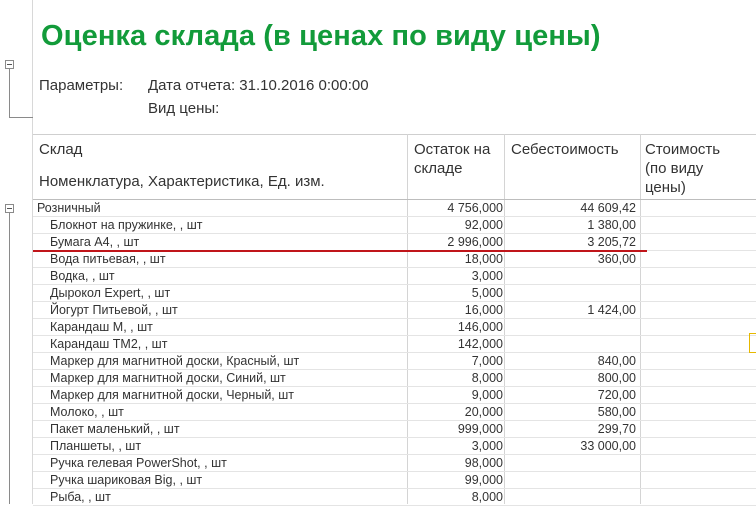 The height and width of the screenshot is (506, 756). Describe the element at coordinates (394, 293) in the screenshot. I see `table-row: Дырокол Expert, , шт 5,000` at that location.